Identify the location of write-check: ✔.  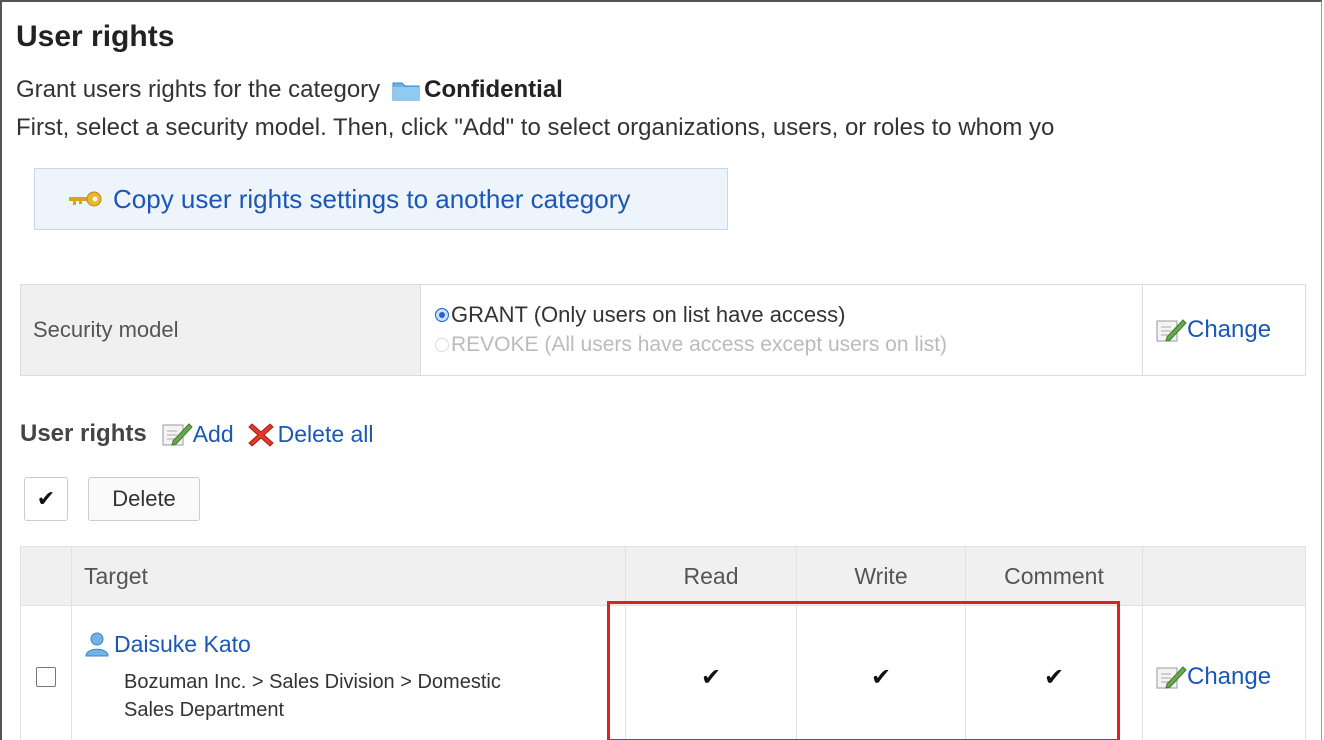
(881, 677).